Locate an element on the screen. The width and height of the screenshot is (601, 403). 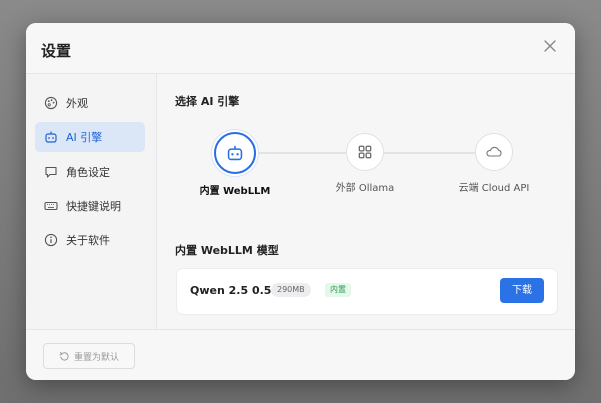
engine-label: 云端 Cloud API is located at coordinates (494, 188).